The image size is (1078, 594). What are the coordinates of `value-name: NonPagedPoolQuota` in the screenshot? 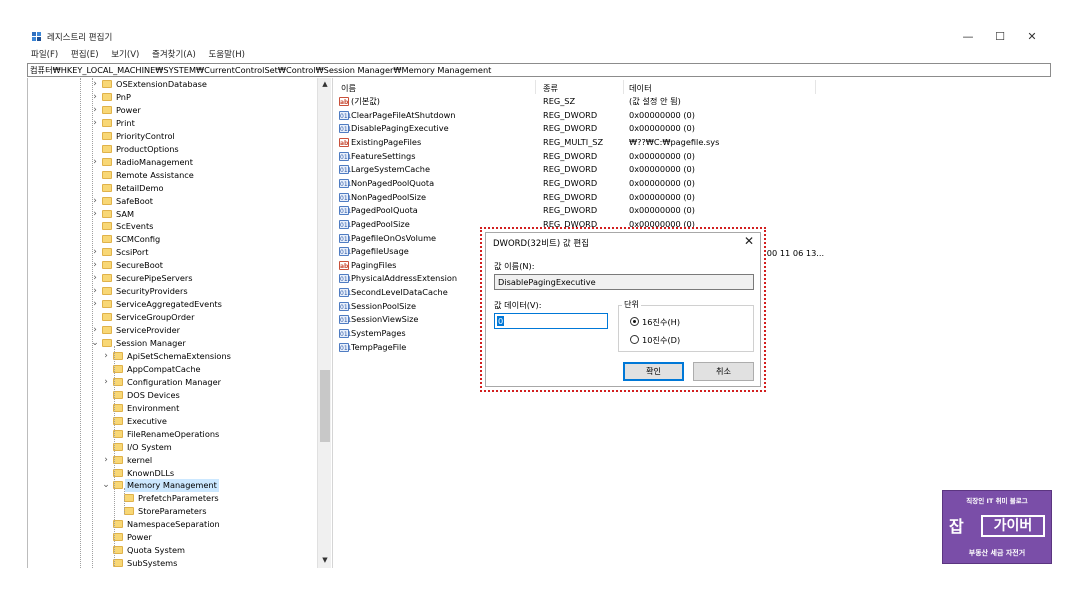 It's located at (393, 182).